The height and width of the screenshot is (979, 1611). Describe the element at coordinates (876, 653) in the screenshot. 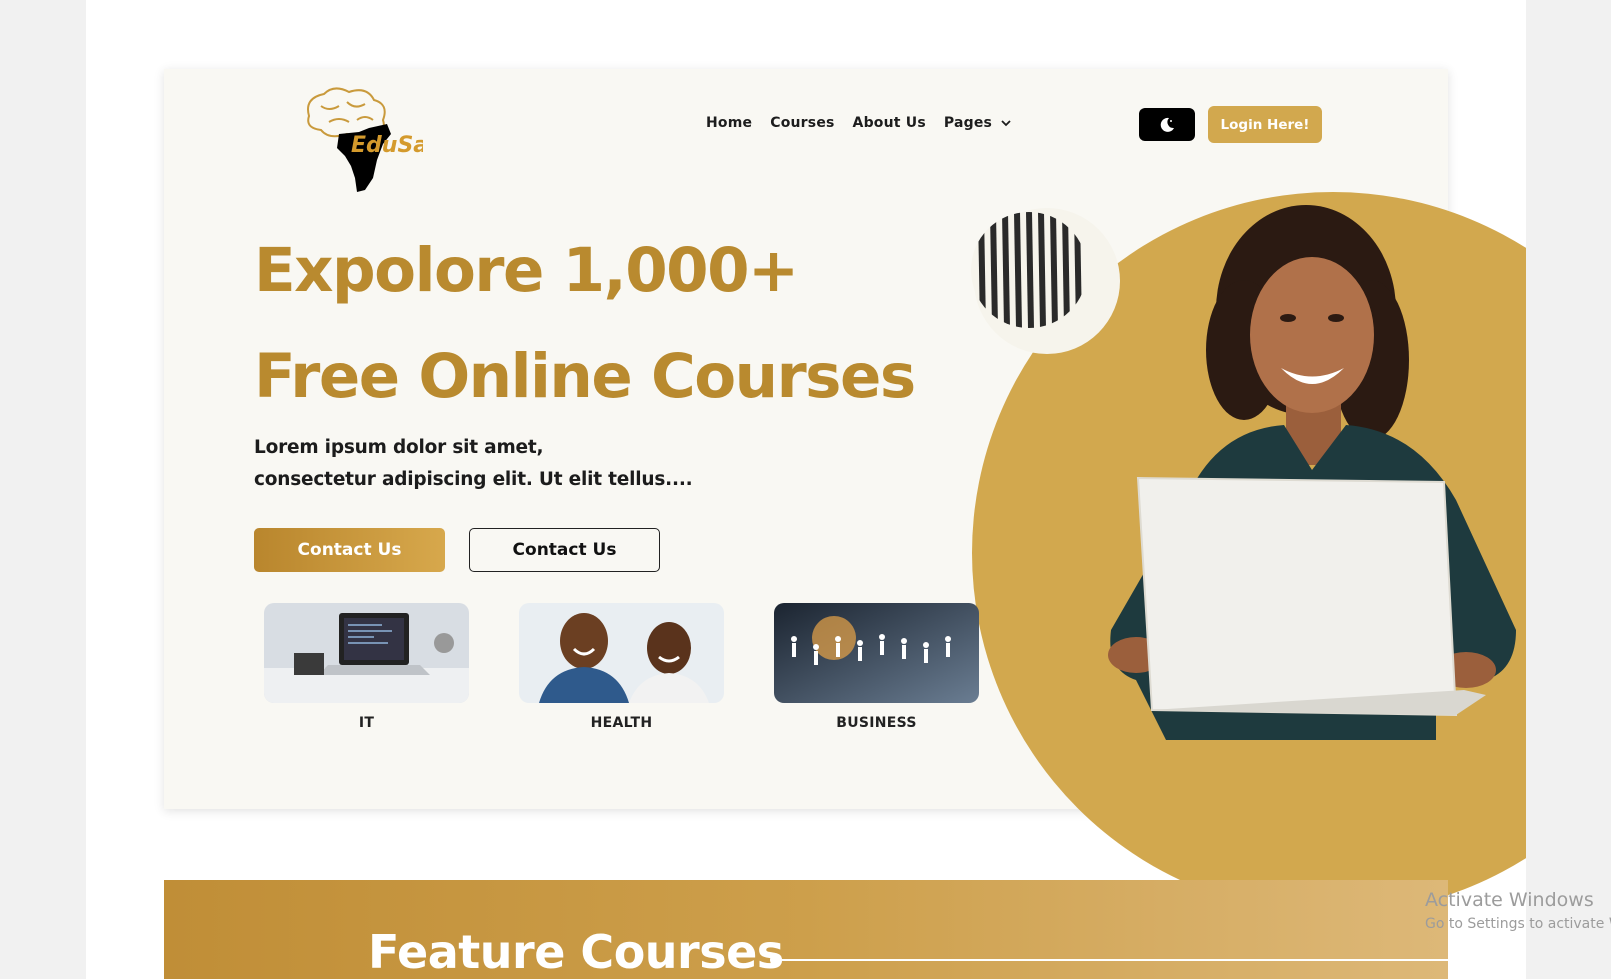

I see `business-thumbnail-image` at that location.